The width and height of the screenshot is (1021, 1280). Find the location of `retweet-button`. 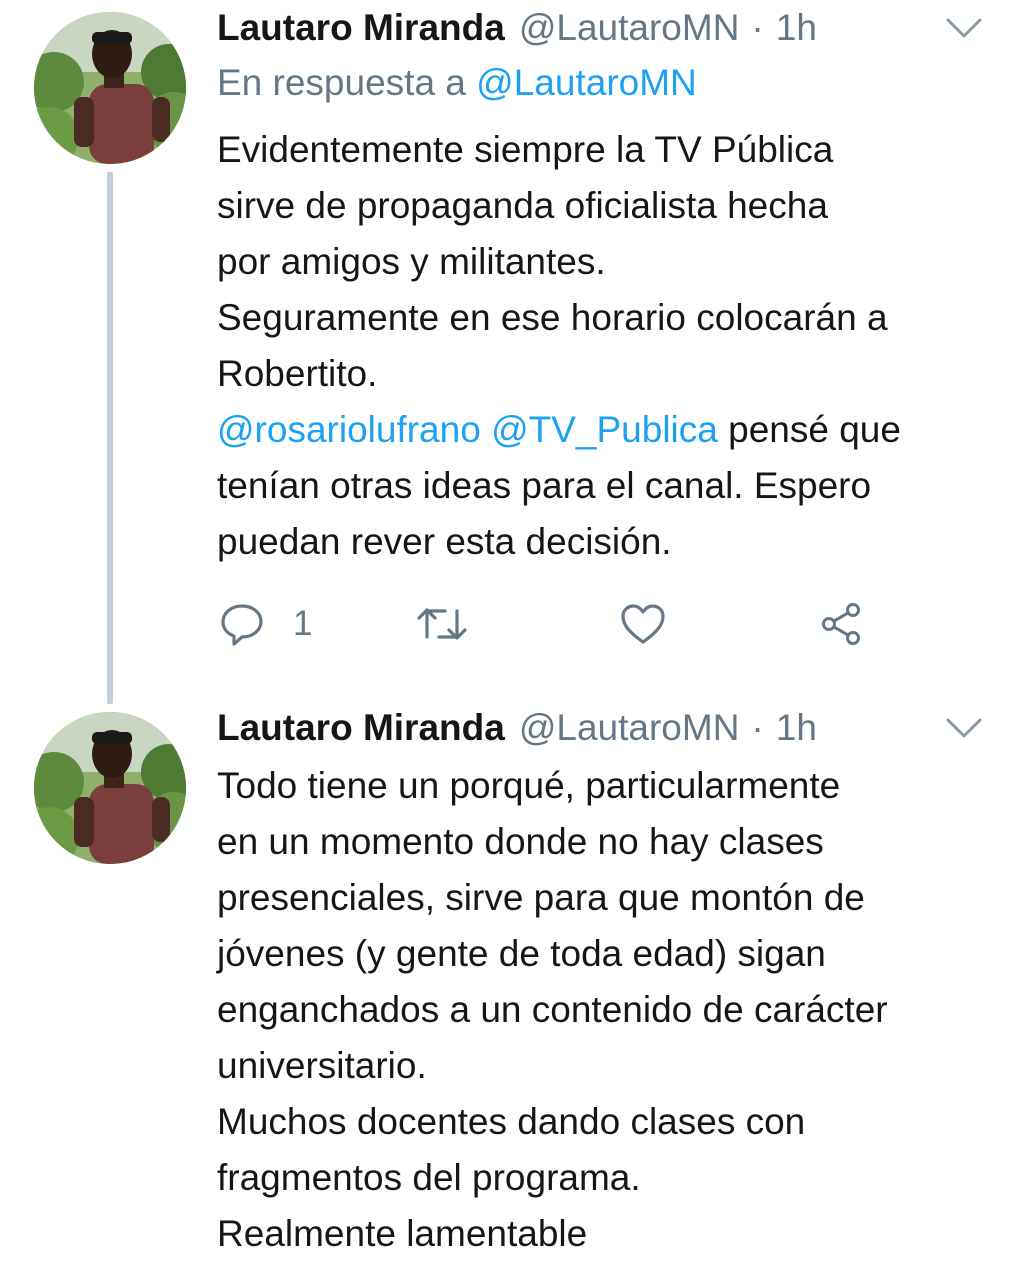

retweet-button is located at coordinates (442, 624).